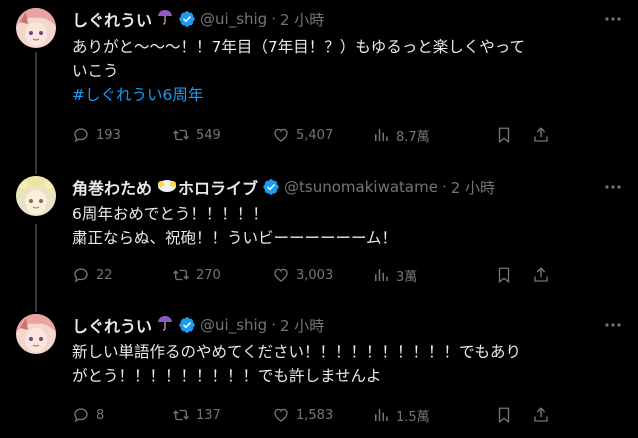  What do you see at coordinates (361, 187) in the screenshot?
I see `author-handle: @tsunomakiwatame` at bounding box center [361, 187].